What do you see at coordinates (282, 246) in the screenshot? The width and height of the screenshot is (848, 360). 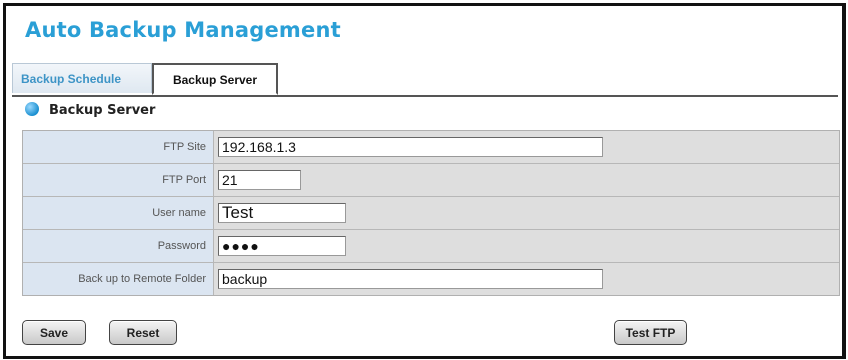 I see `password-input` at bounding box center [282, 246].